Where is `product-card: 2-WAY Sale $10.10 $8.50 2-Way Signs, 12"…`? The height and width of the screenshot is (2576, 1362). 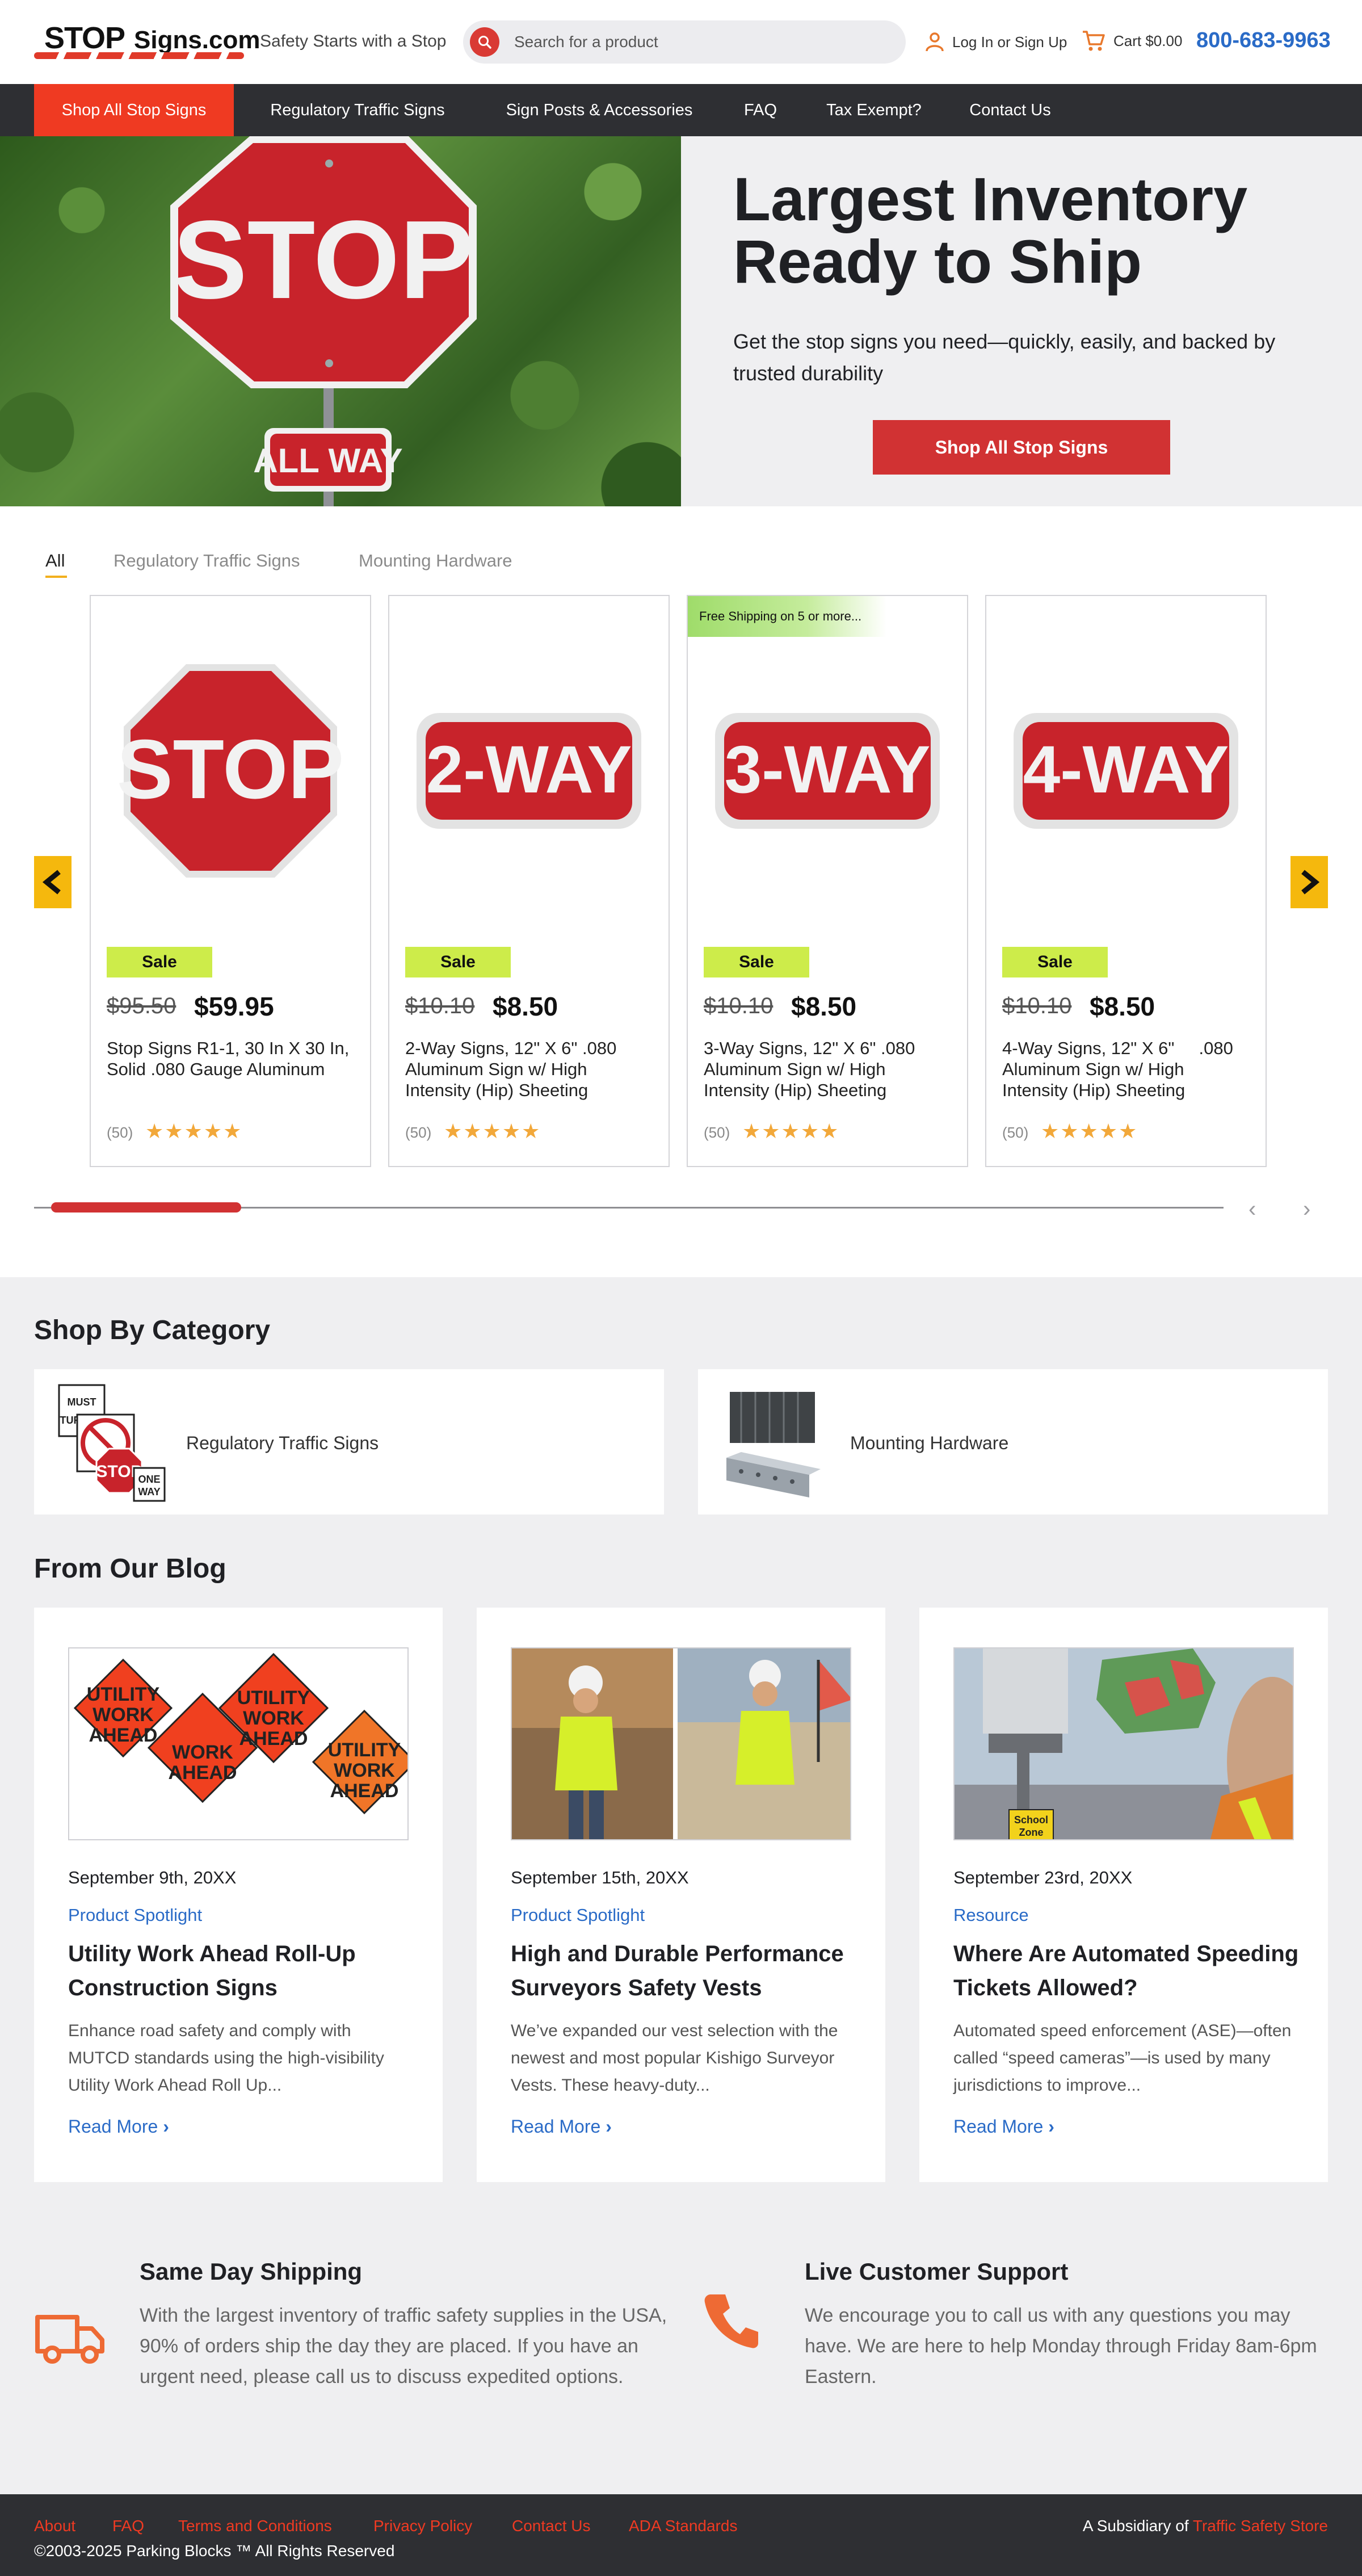
product-card: 2-WAY Sale $10.10 $8.50 2-Way Signs, 12"… is located at coordinates (529, 881).